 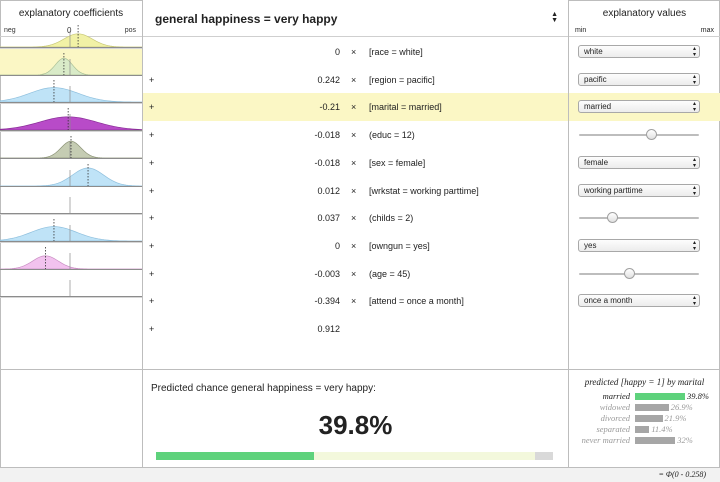 What do you see at coordinates (235, 456) in the screenshot?
I see `prediction-bar-fill` at bounding box center [235, 456].